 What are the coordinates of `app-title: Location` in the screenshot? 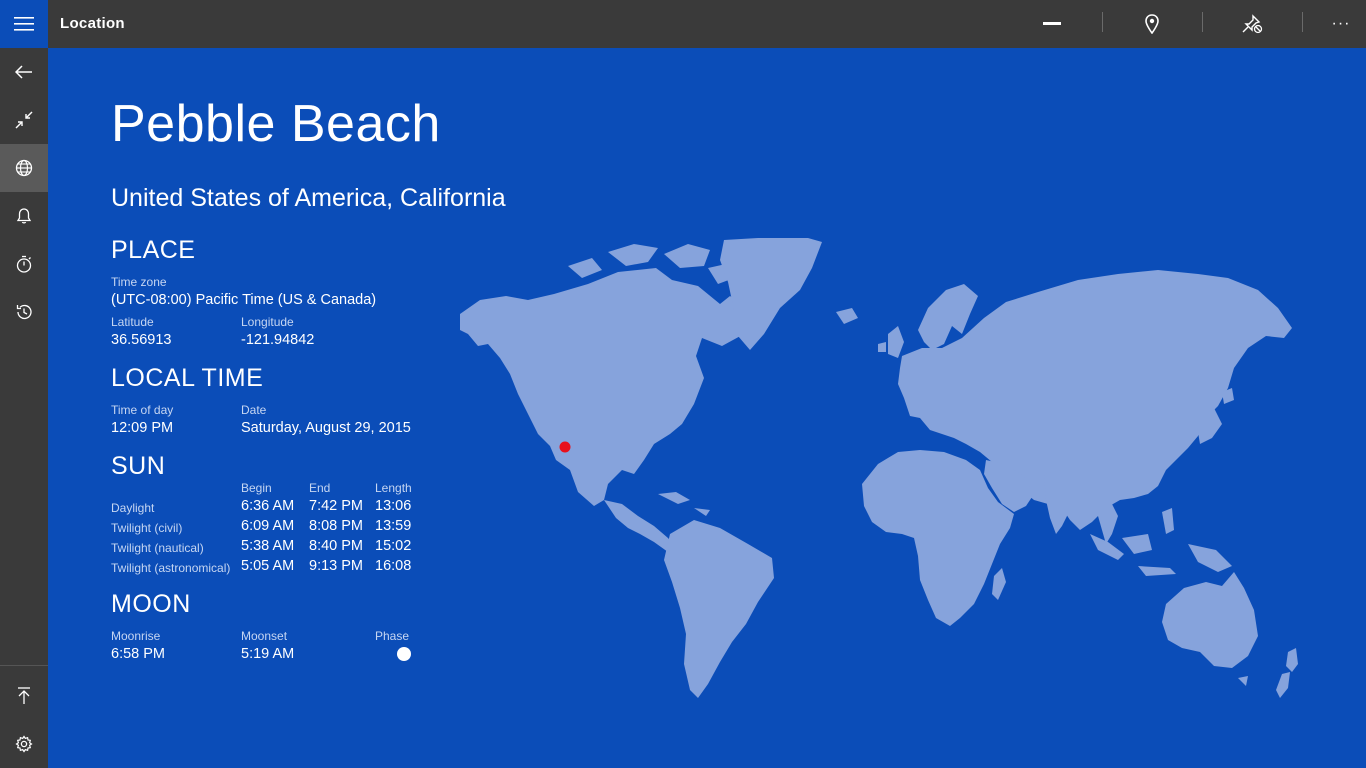 It's located at (92, 23).